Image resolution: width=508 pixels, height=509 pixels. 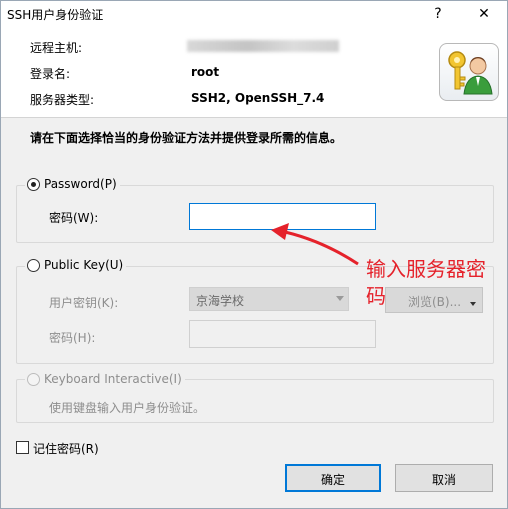 I want to click on title-bar: SSH用户身份验证 ? ✕, so click(x=254, y=14).